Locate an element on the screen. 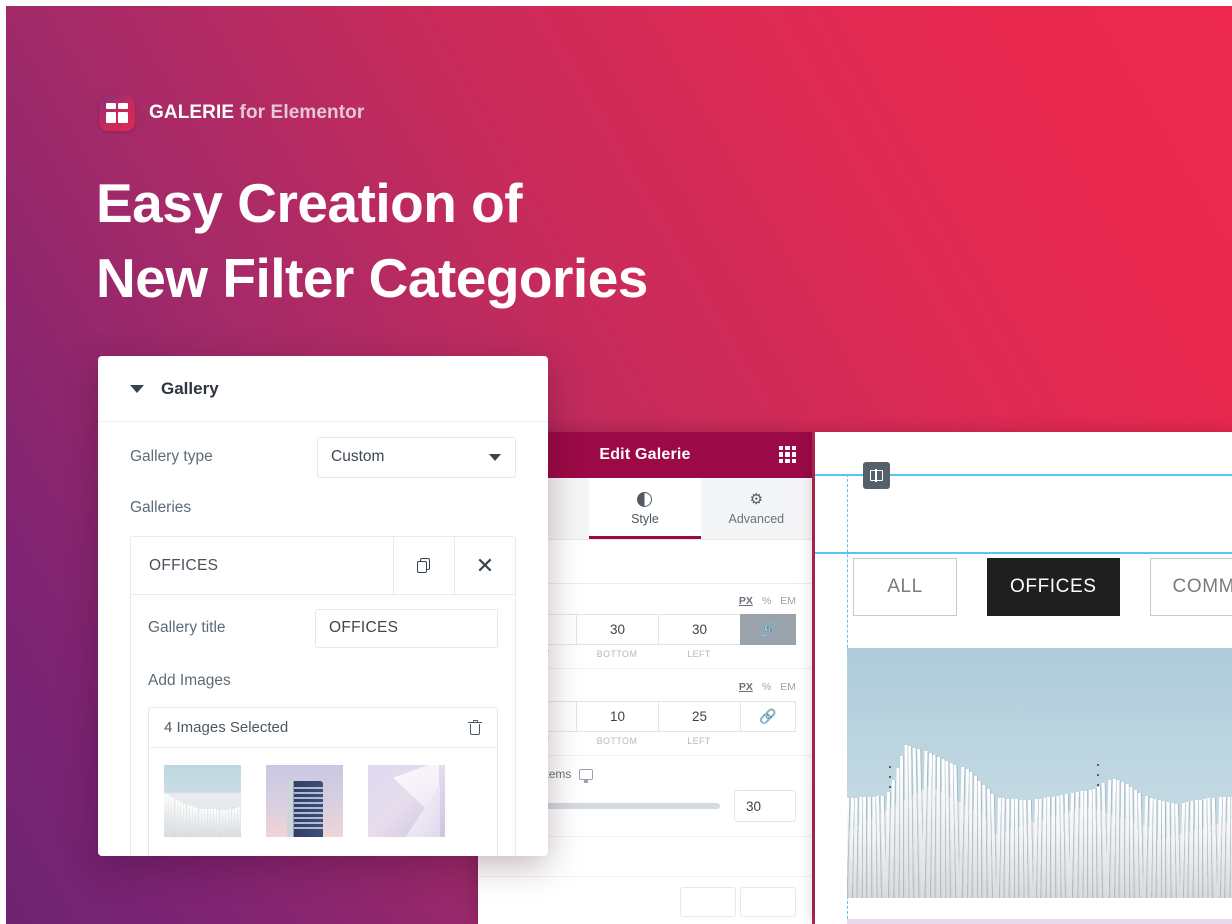 The image size is (1232, 924). thumbnail-architecture-slats is located at coordinates (202, 801).